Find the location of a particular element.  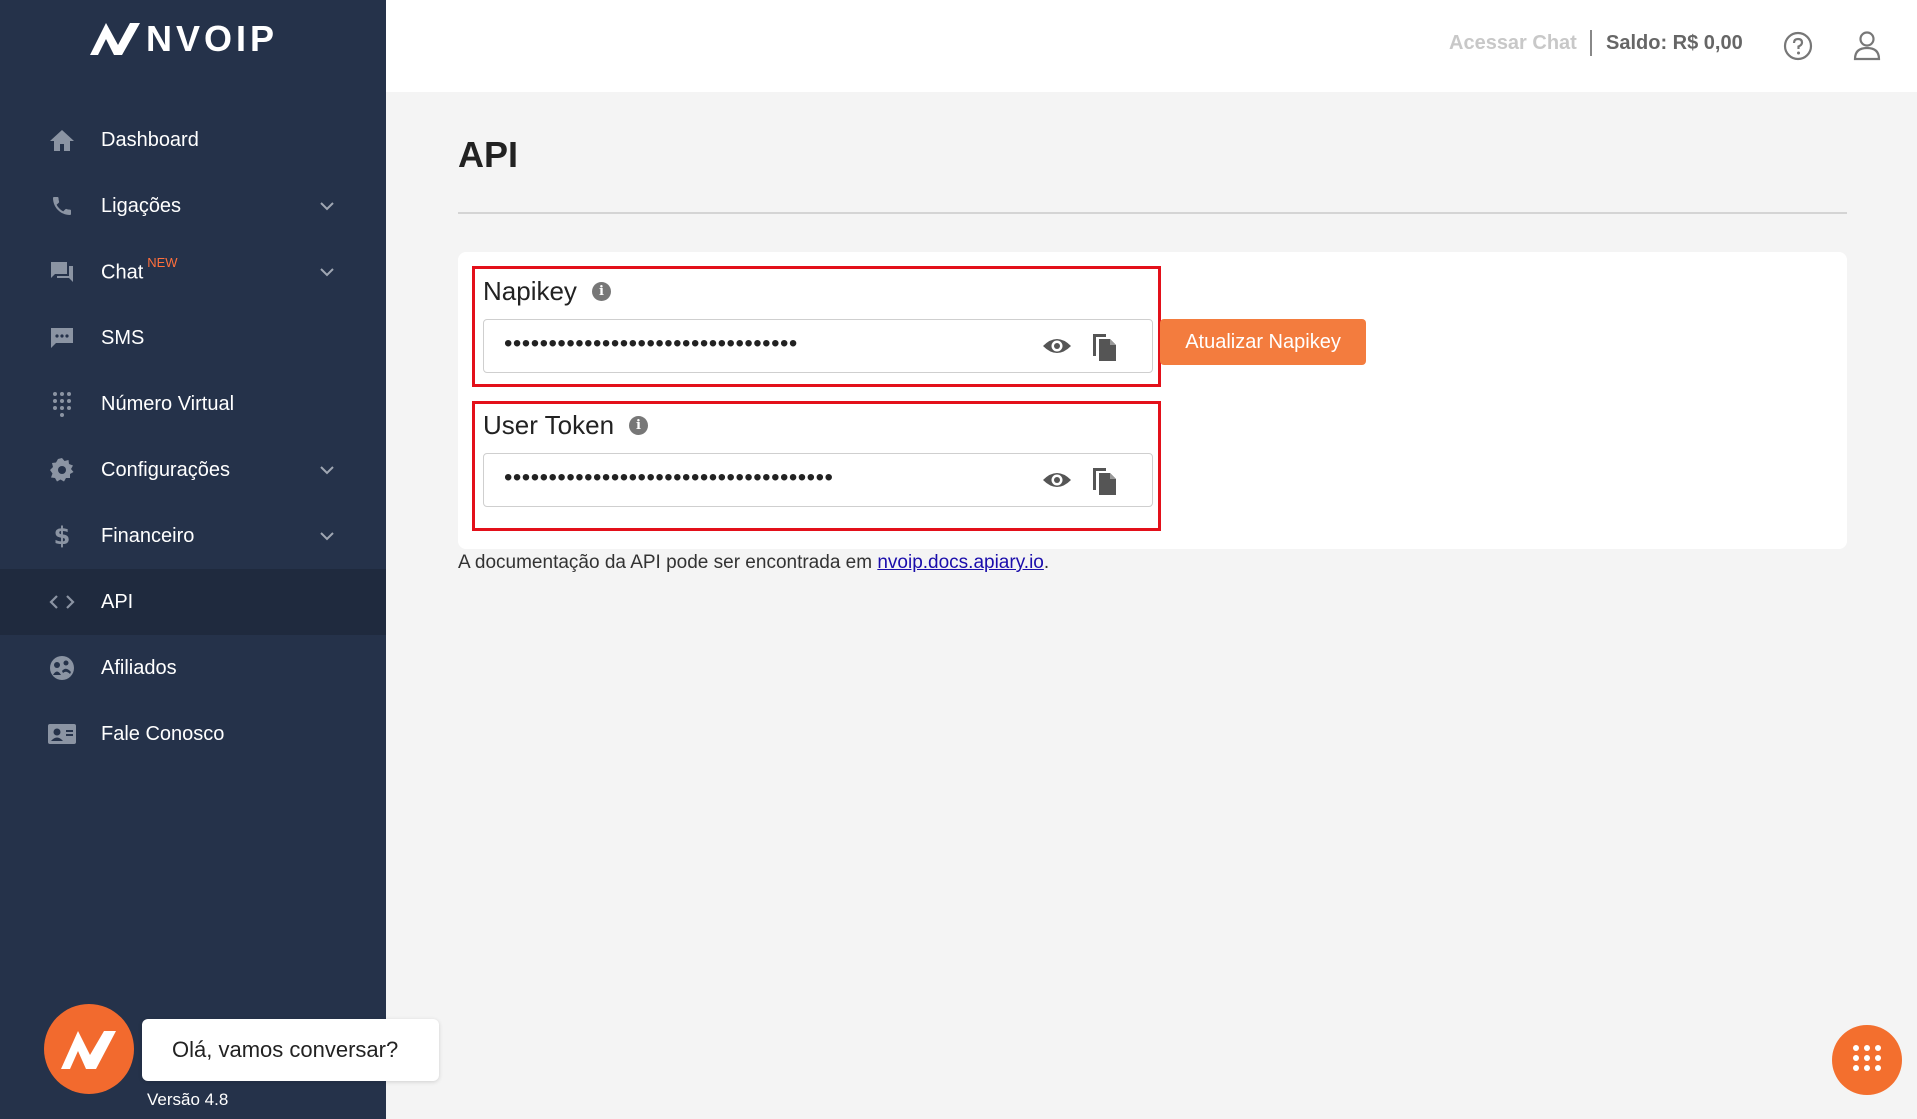

title-divider is located at coordinates (1152, 213).